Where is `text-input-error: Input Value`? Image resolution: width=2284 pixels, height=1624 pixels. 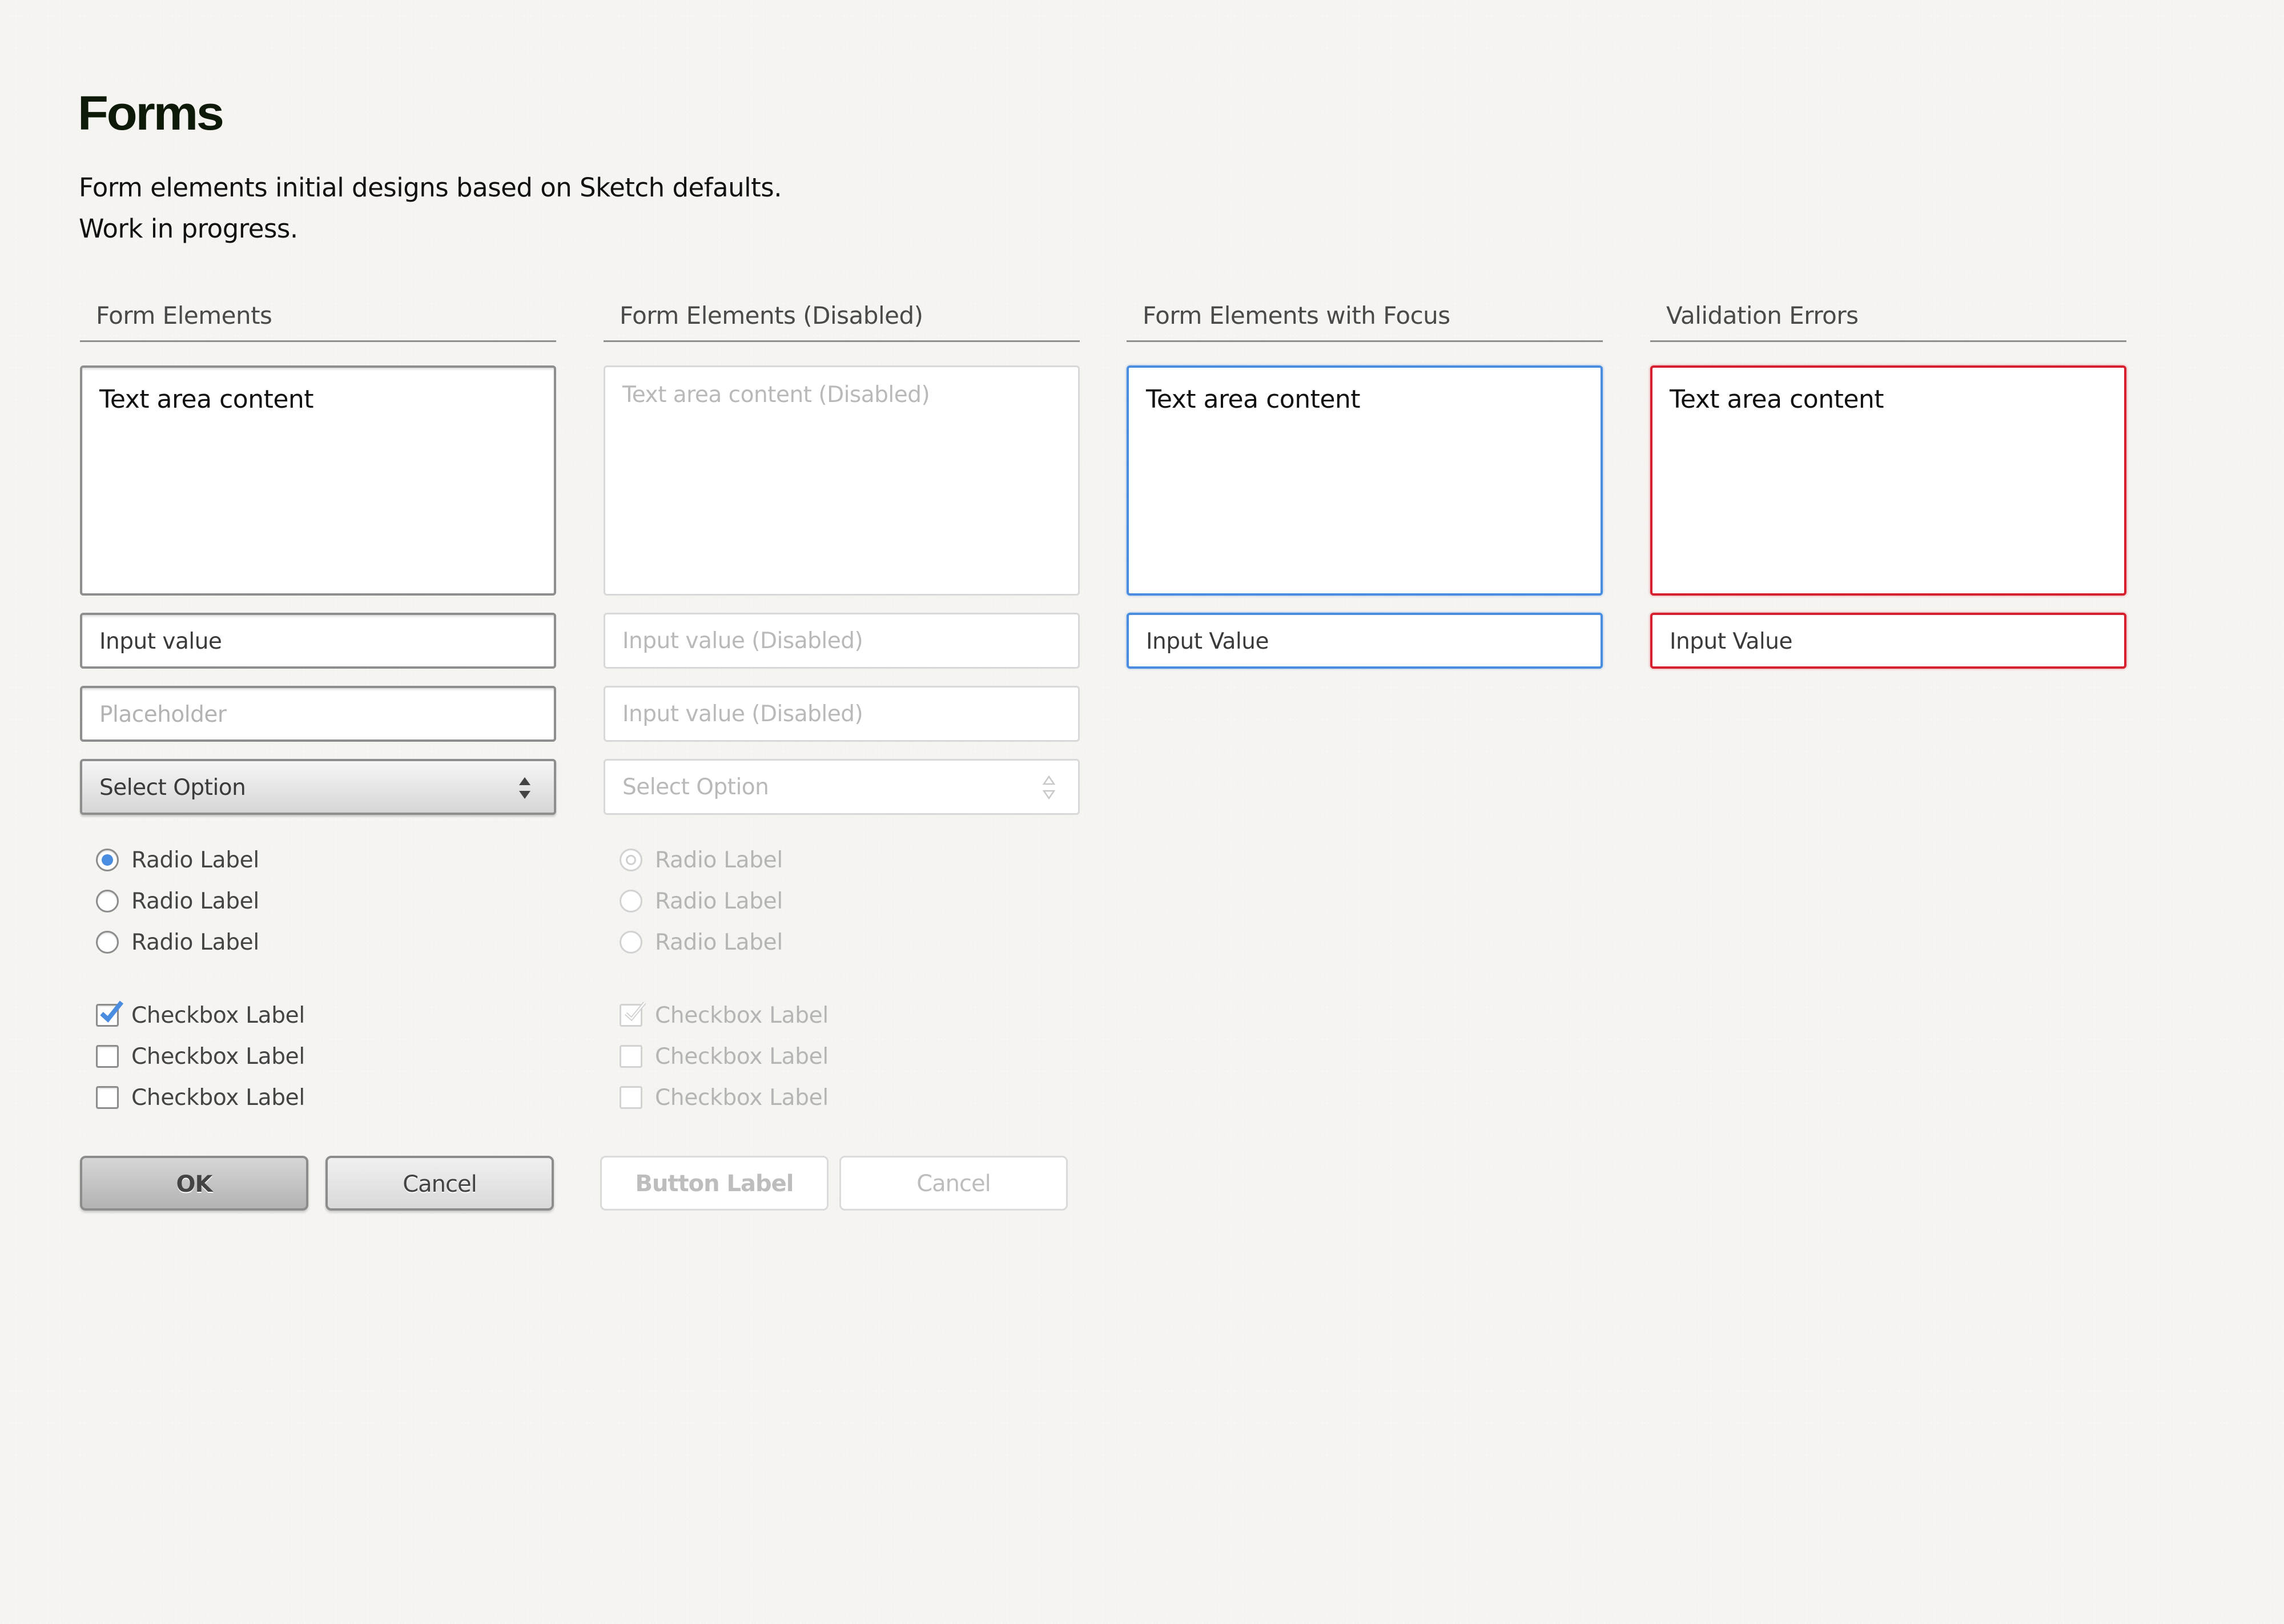 text-input-error: Input Value is located at coordinates (1888, 641).